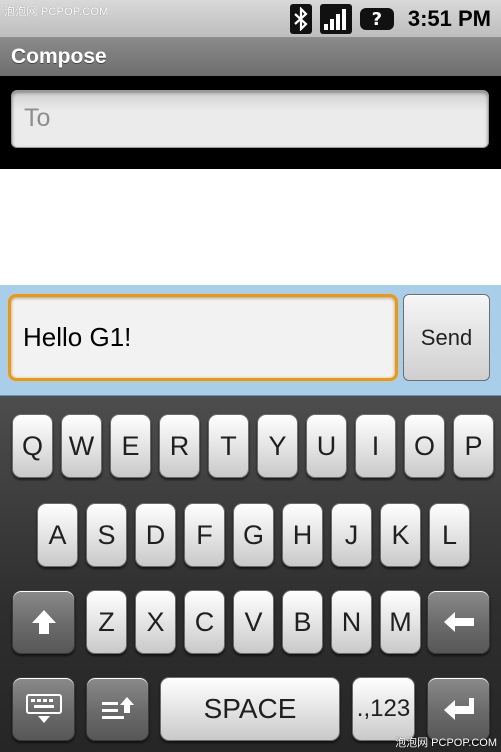 This screenshot has width=501, height=752. I want to click on message-input: Hello G1!, so click(203, 337).